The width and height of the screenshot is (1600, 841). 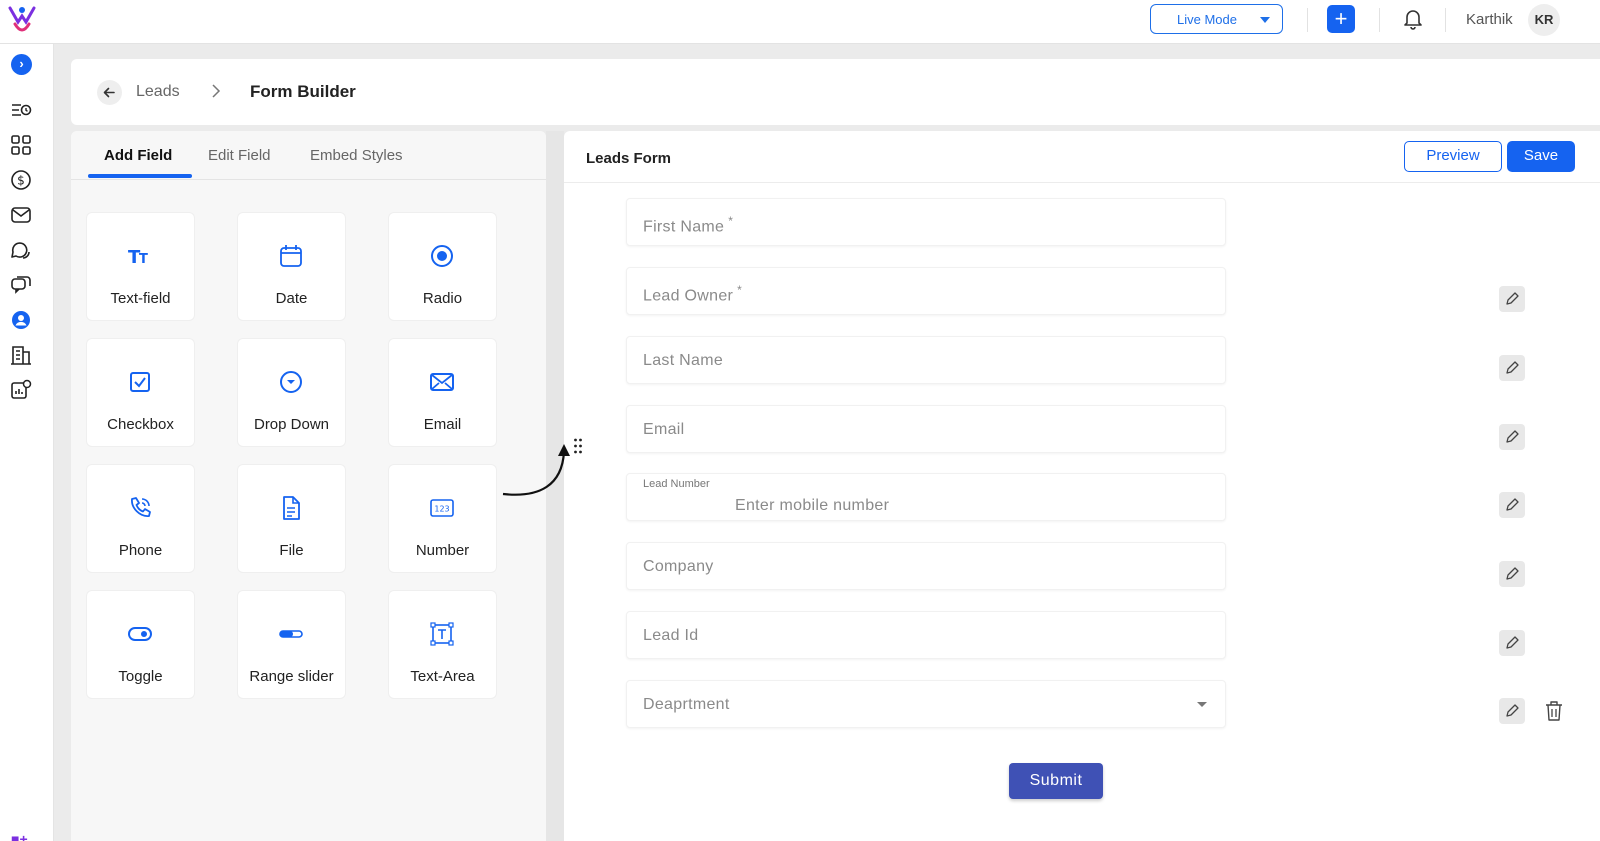 I want to click on mail-icon, so click(x=21, y=215).